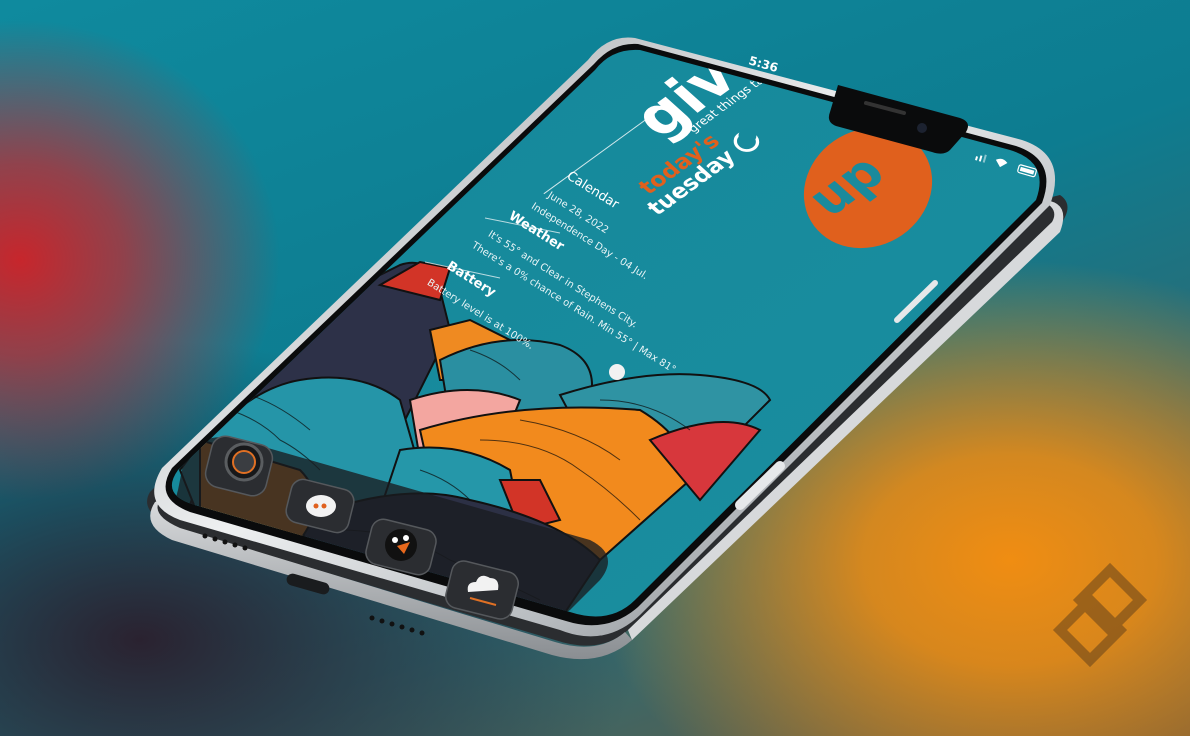 Image resolution: width=1190 pixels, height=736 pixels. I want to click on bottom-speaker-right, so click(397, 625).